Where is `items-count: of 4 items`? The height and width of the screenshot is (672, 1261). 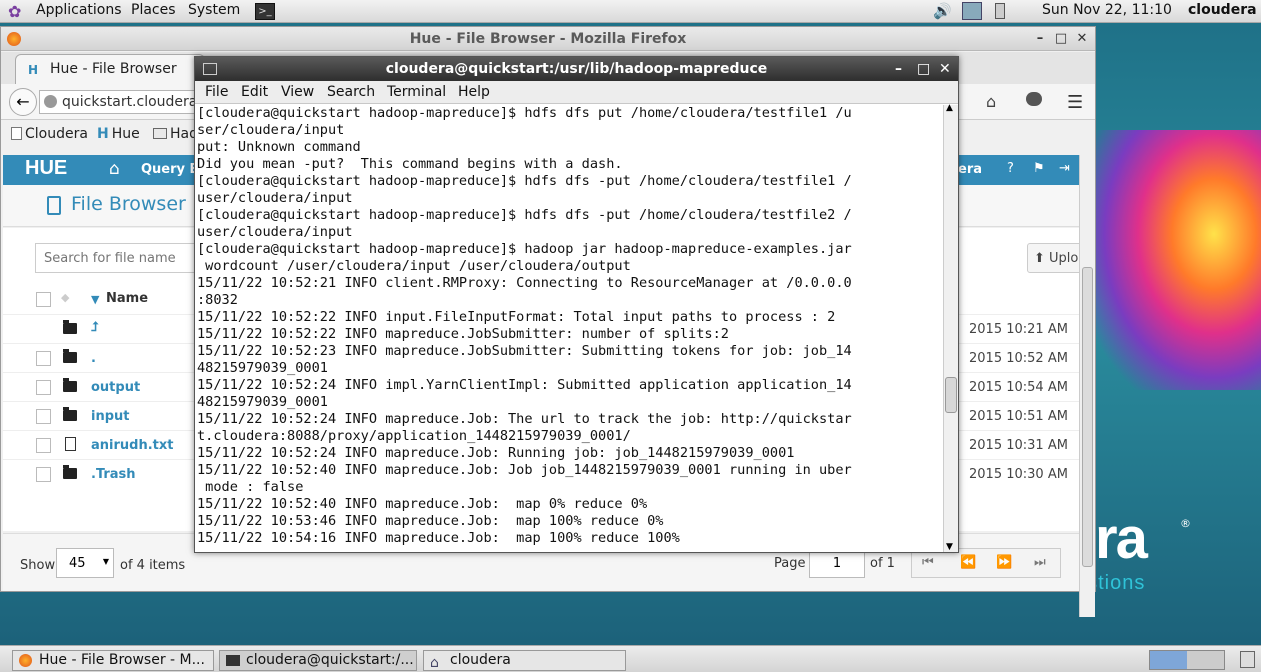
items-count: of 4 items is located at coordinates (153, 565).